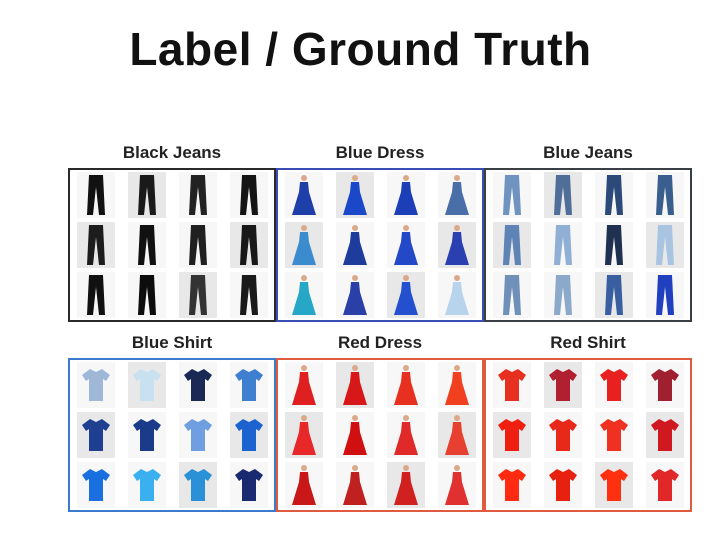 Image resolution: width=721 pixels, height=535 pixels. I want to click on panel-blue-shirt, so click(172, 435).